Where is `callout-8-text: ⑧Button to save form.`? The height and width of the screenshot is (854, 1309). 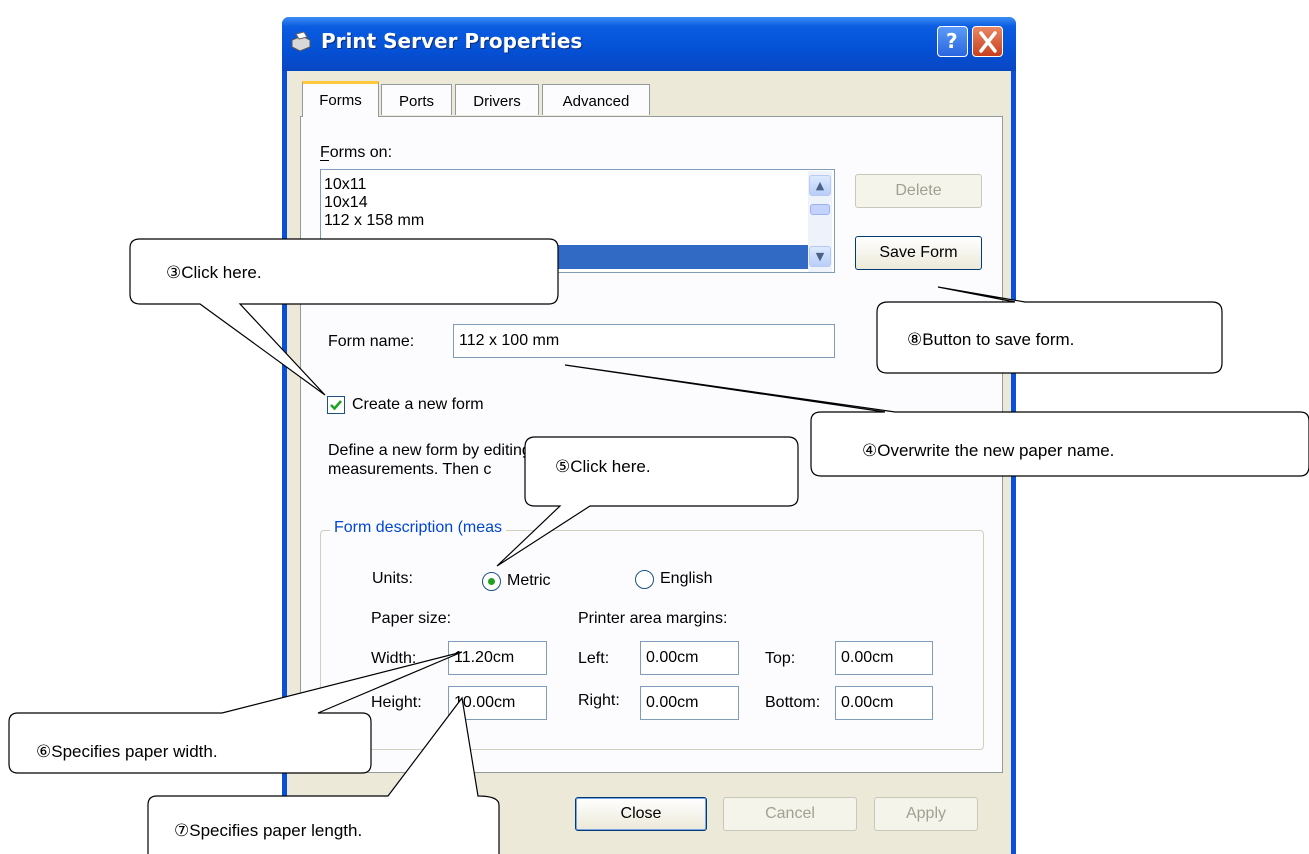 callout-8-text: ⑧Button to save form. is located at coordinates (991, 339).